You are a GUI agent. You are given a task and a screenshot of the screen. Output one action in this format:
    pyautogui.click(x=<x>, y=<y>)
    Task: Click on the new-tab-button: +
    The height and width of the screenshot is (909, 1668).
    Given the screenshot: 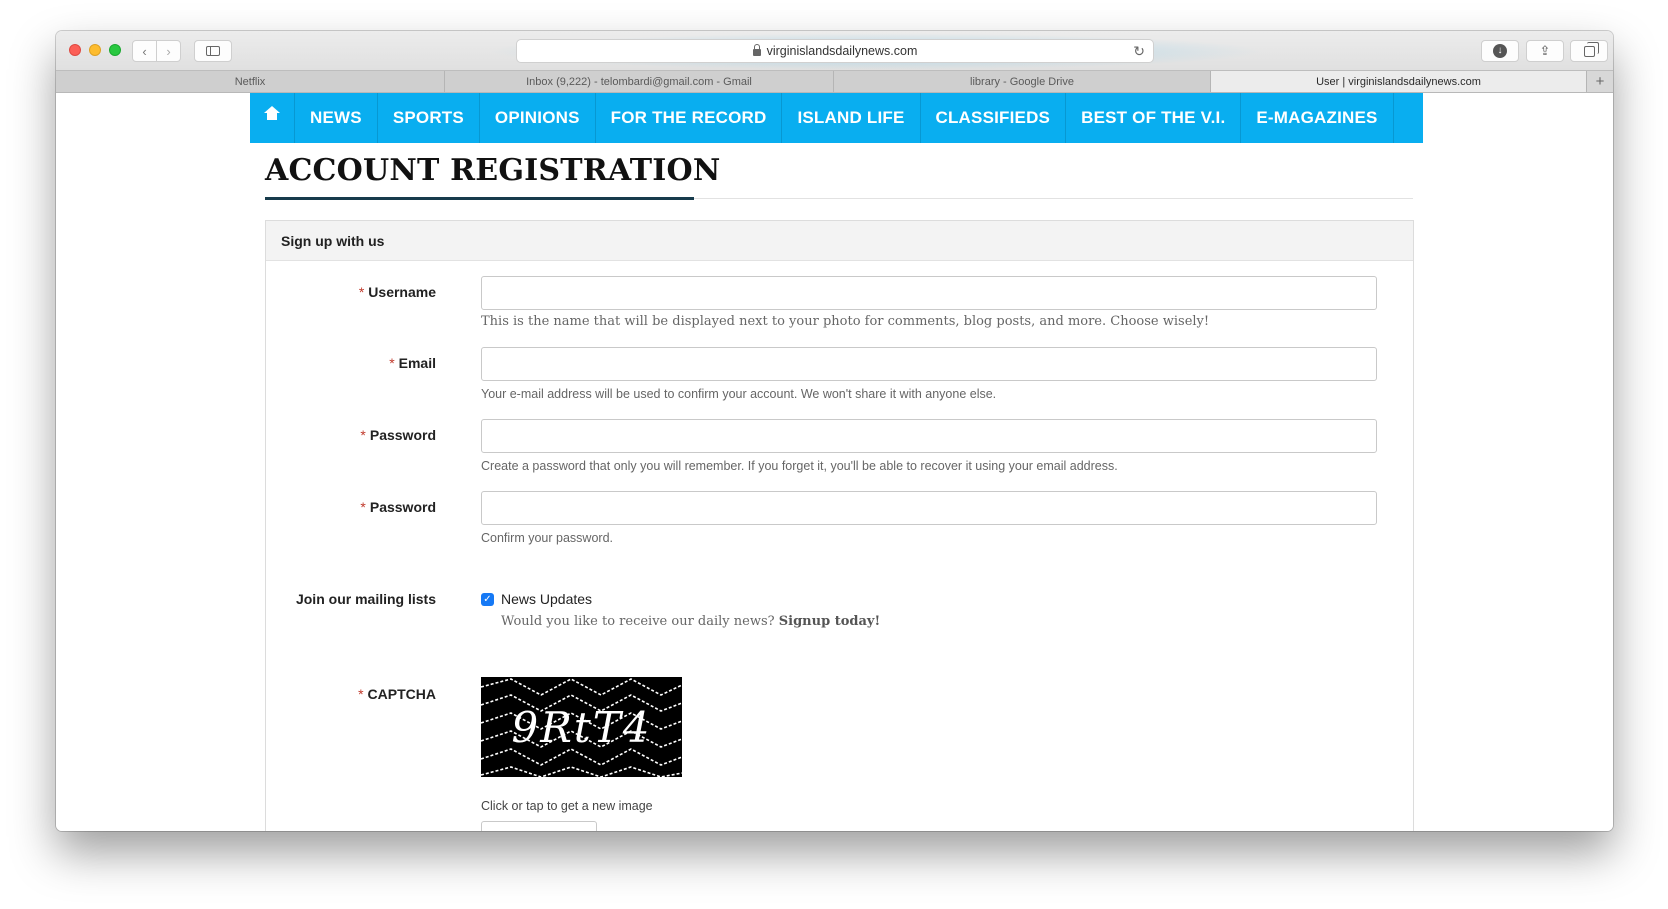 What is the action you would take?
    pyautogui.click(x=1600, y=81)
    